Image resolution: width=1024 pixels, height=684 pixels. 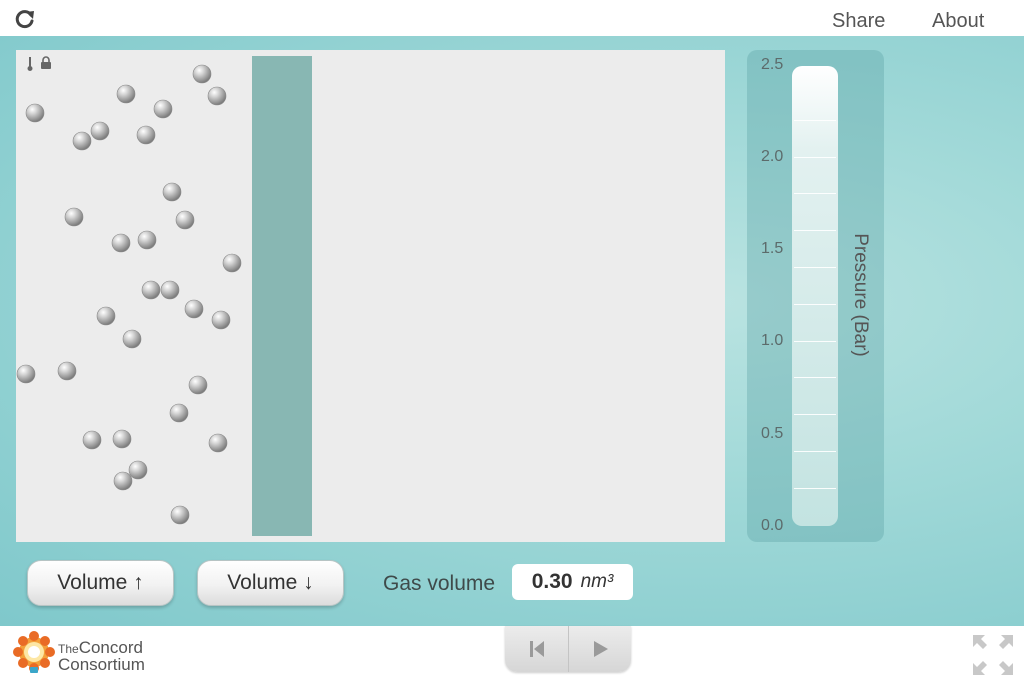 What do you see at coordinates (100, 583) in the screenshot?
I see `volume-up-button: Volume ↑` at bounding box center [100, 583].